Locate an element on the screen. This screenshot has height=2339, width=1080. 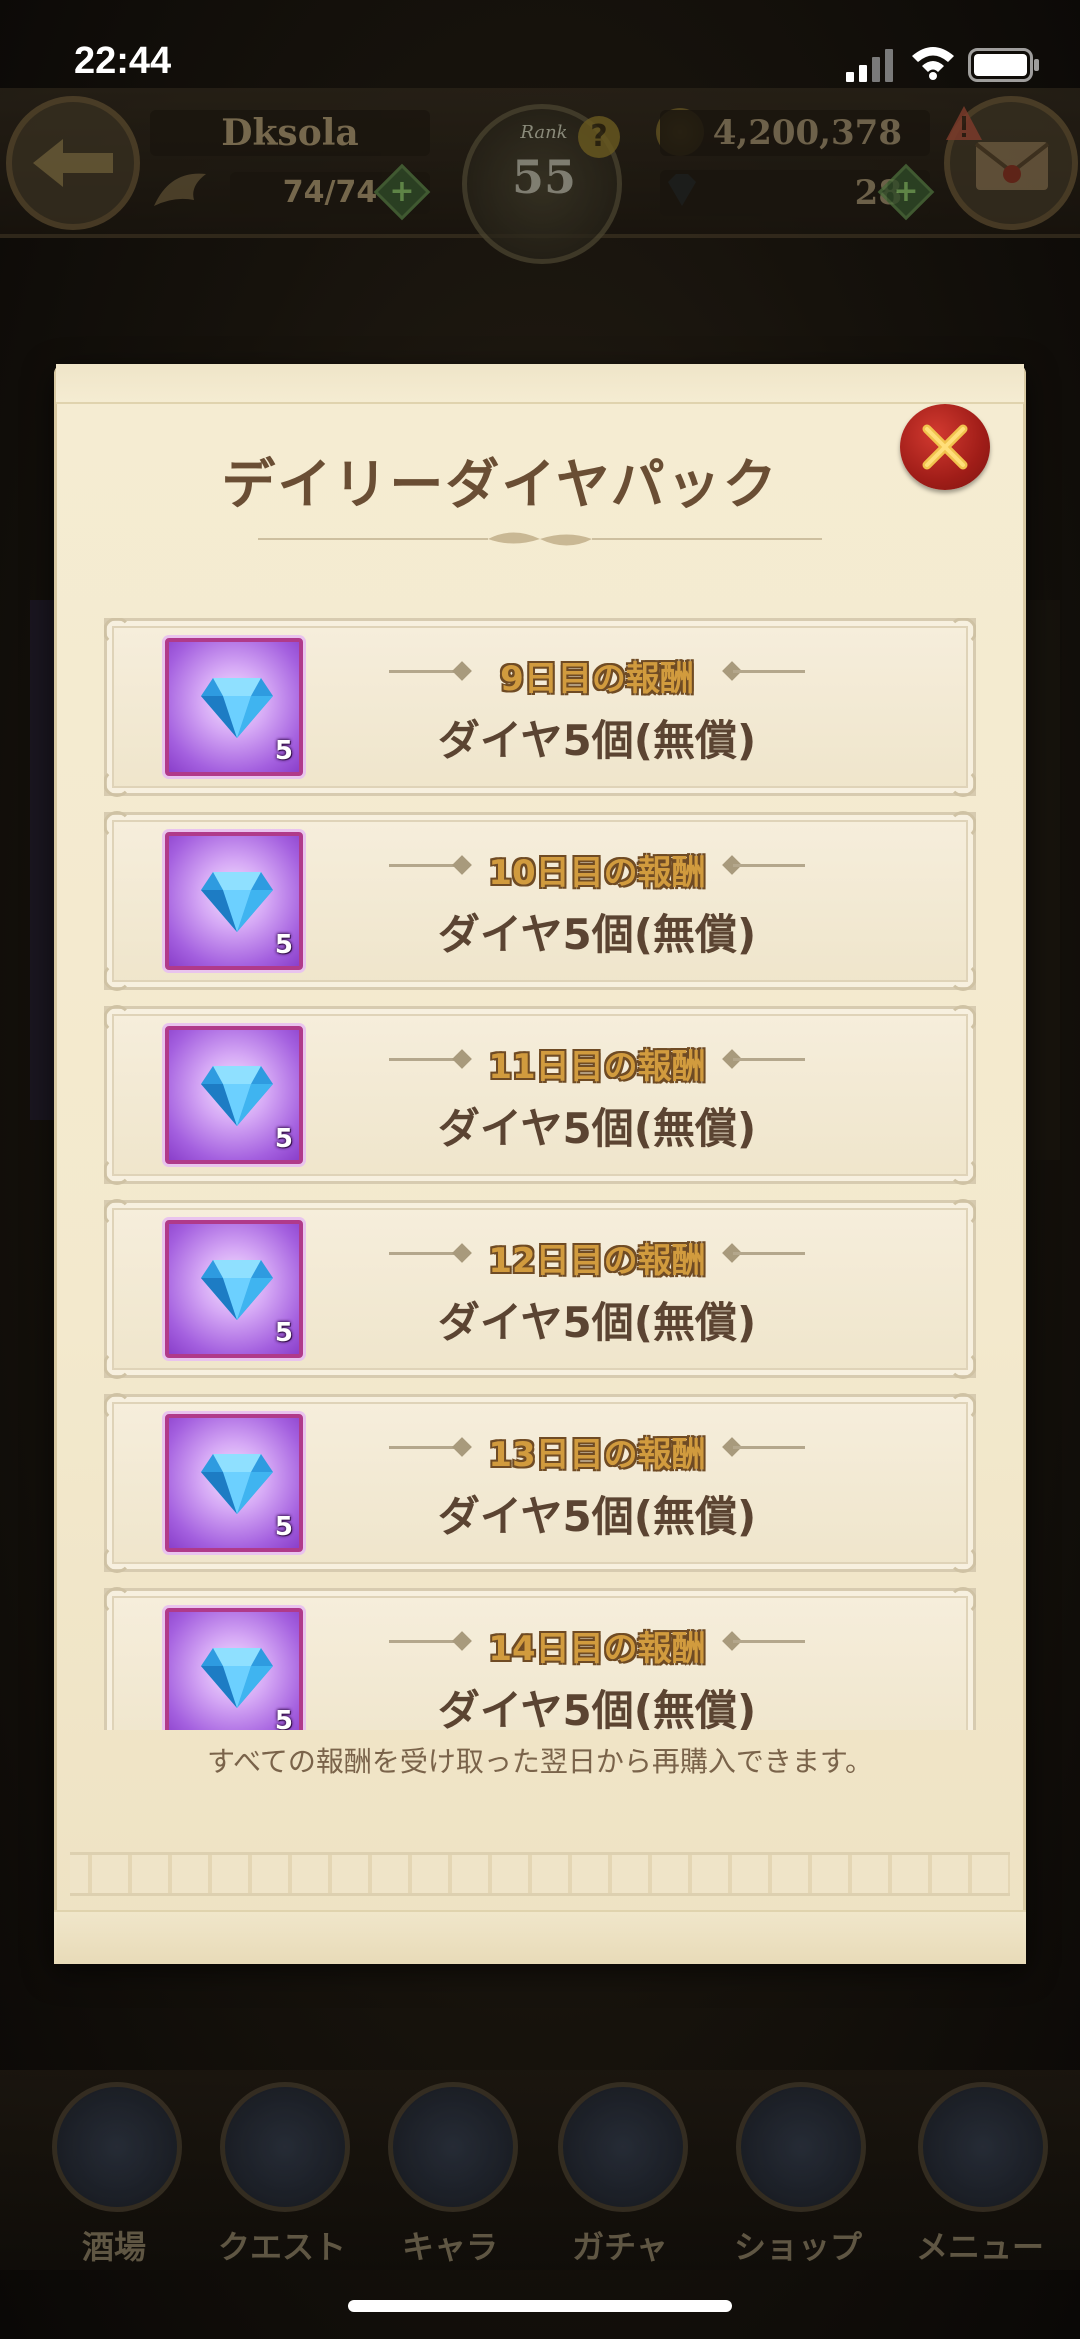
day-label: 14日目の報酬 is located at coordinates (597, 1649).